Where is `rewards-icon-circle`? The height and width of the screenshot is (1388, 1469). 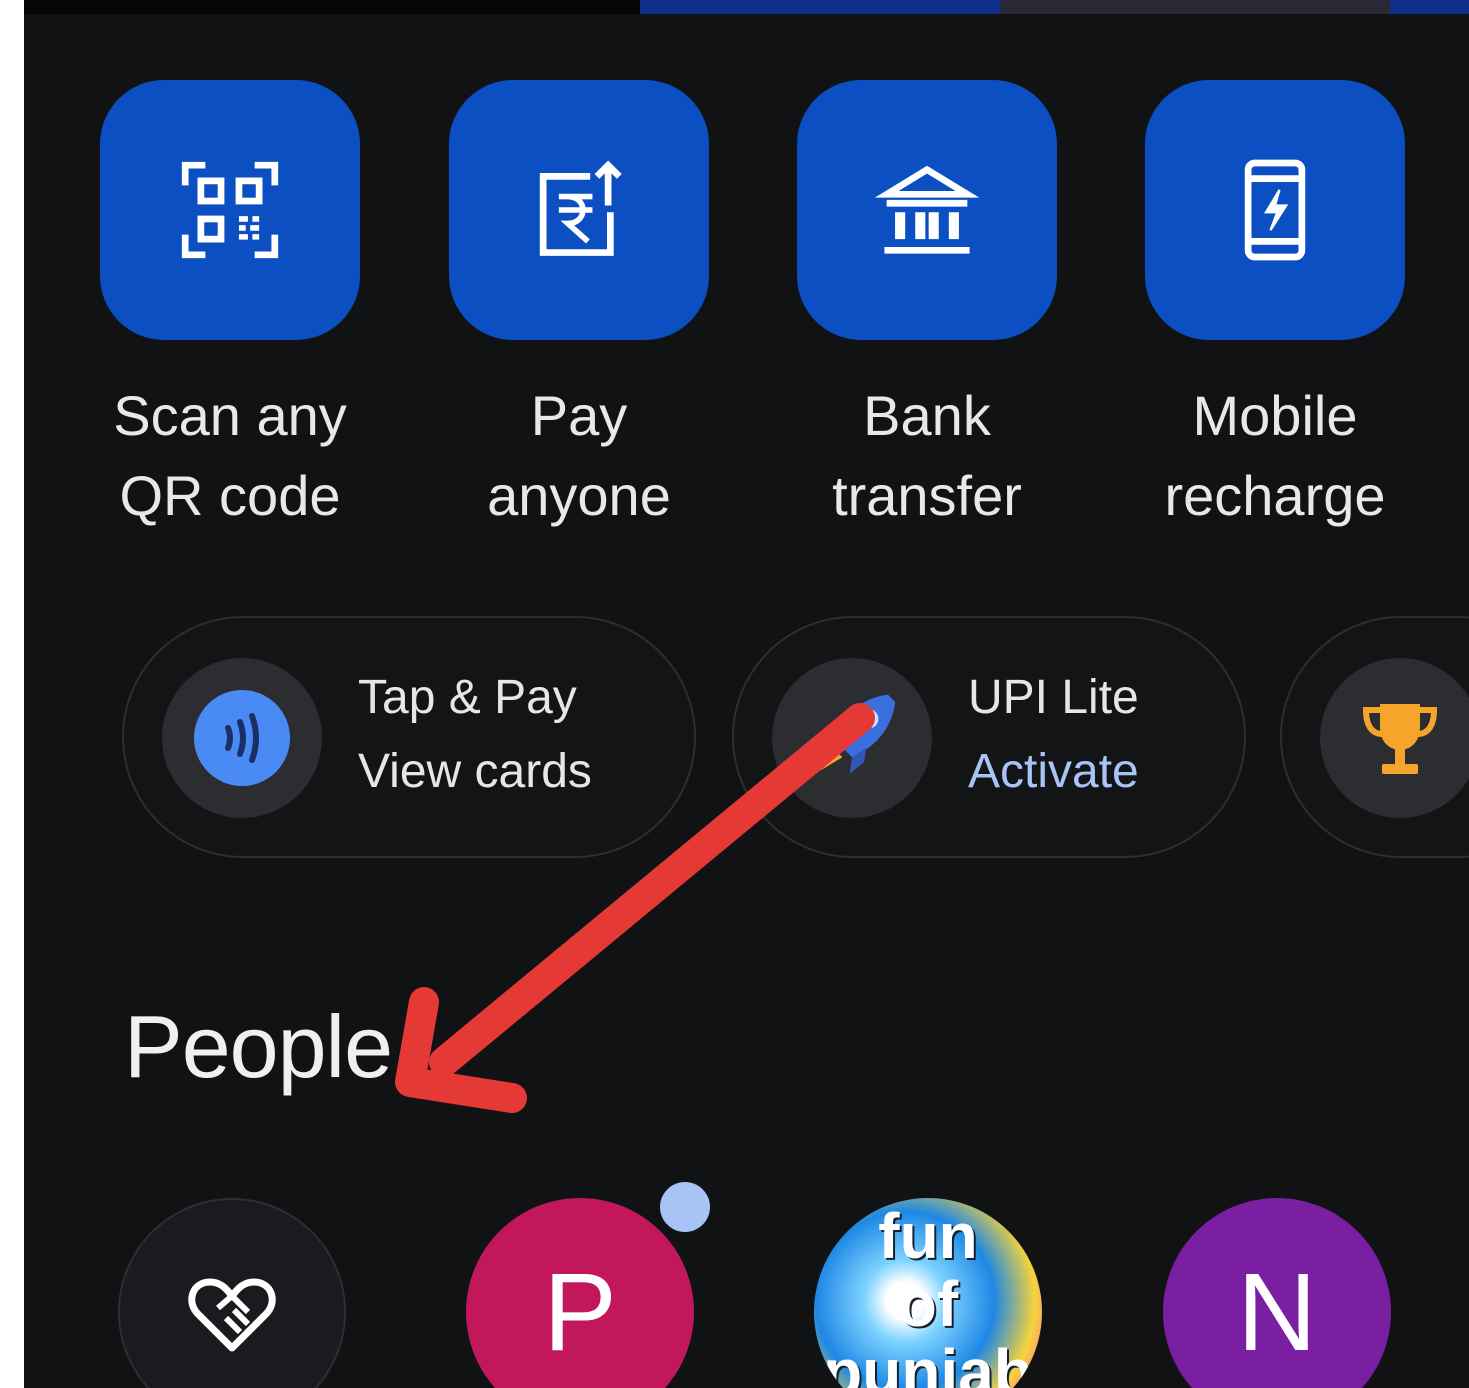 rewards-icon-circle is located at coordinates (1394, 738).